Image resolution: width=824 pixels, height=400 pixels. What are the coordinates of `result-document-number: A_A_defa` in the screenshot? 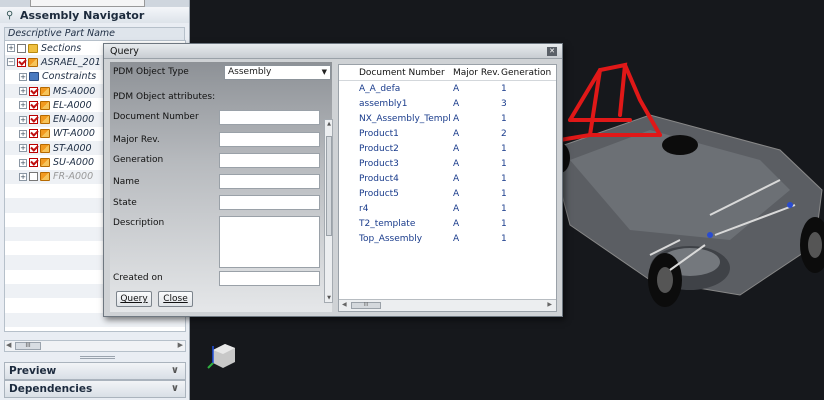 It's located at (380, 88).